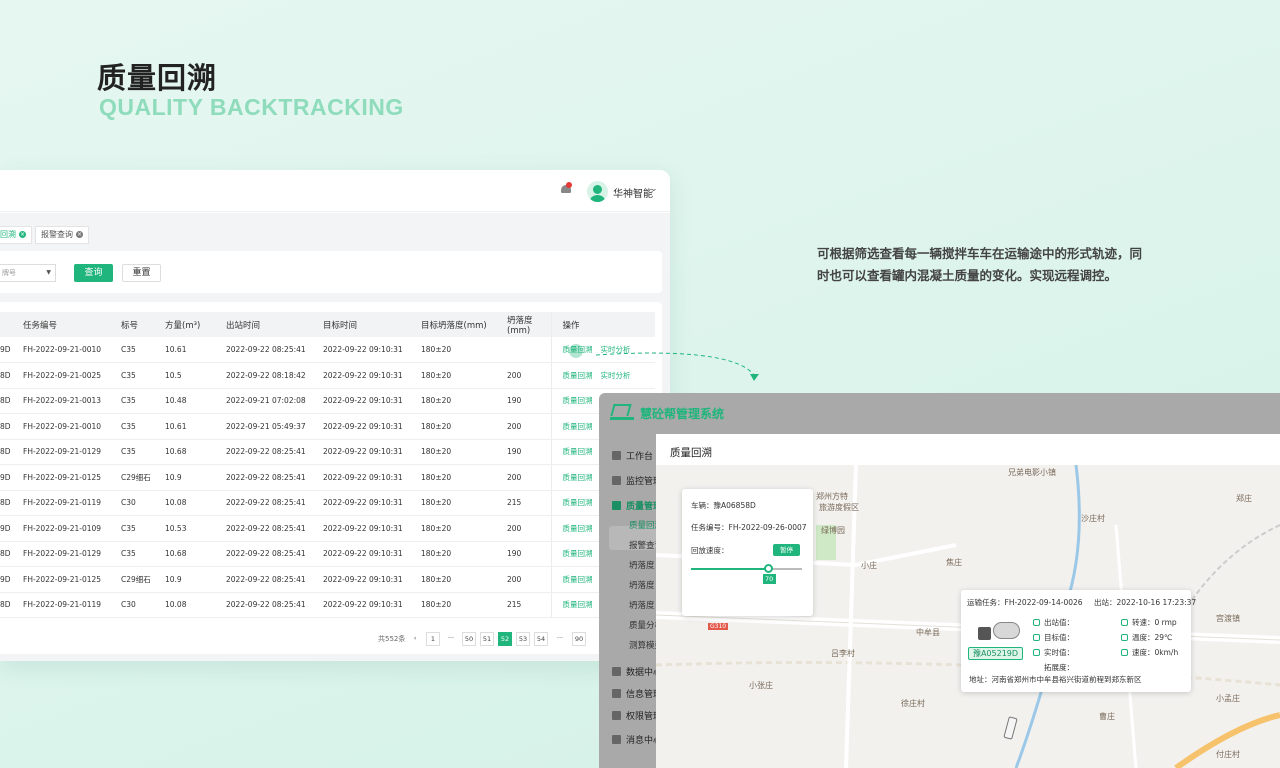 Image resolution: width=1280 pixels, height=768 pixels. What do you see at coordinates (143, 350) in the screenshot?
I see `table-cell: C35` at bounding box center [143, 350].